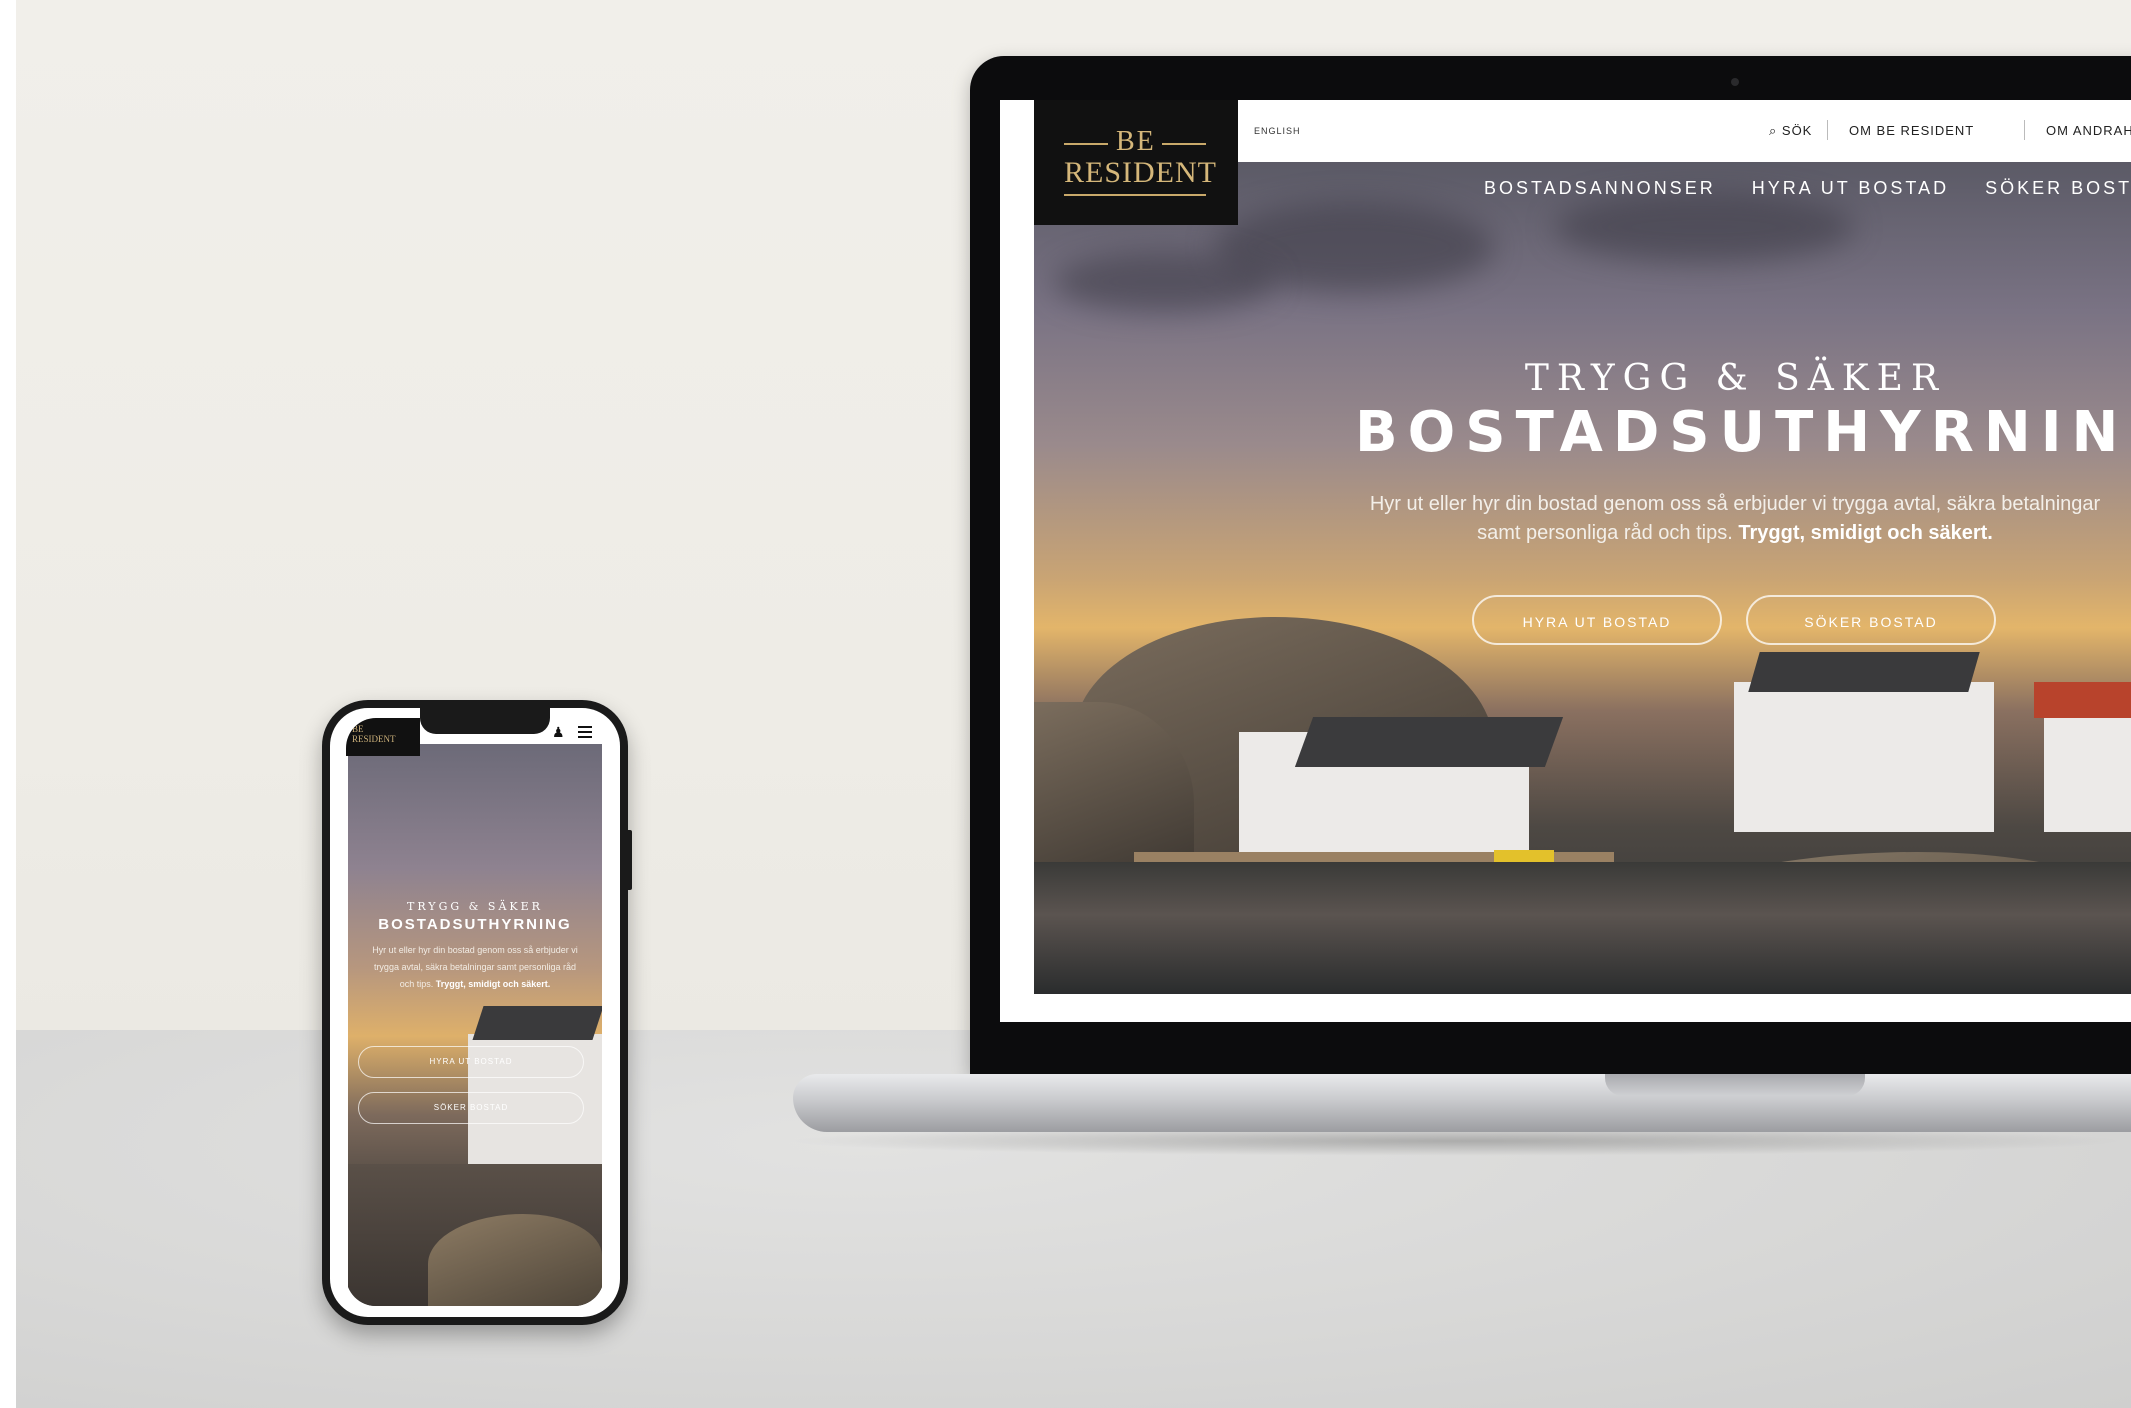 This screenshot has width=2131, height=1408. What do you see at coordinates (585, 733) in the screenshot?
I see `hamburger-icon` at bounding box center [585, 733].